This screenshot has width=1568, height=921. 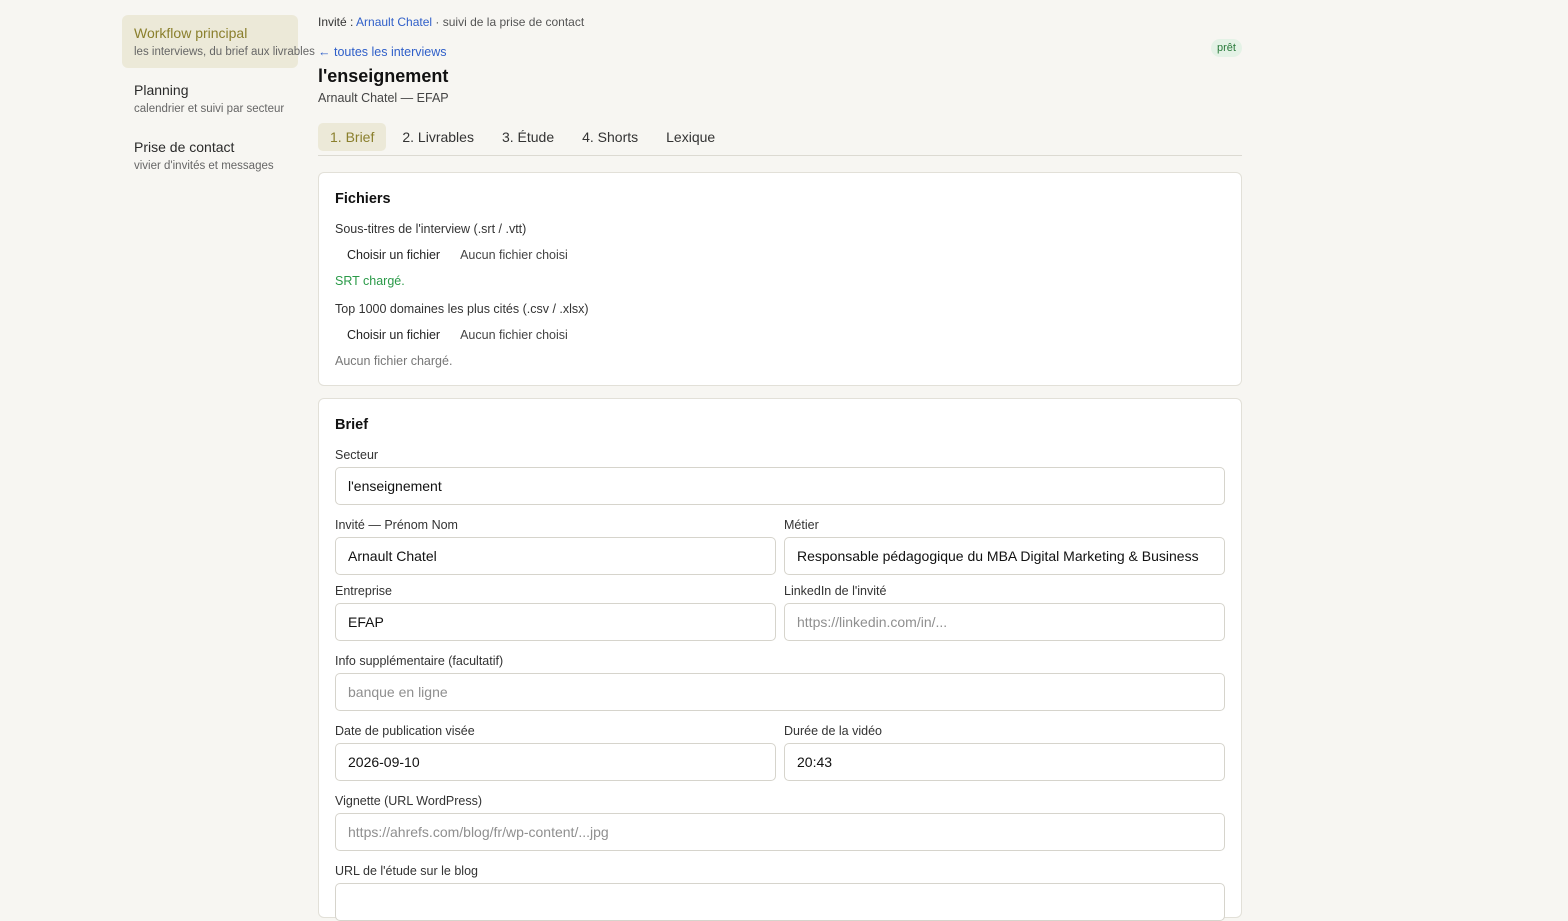 What do you see at coordinates (396, 525) in the screenshot?
I see `invite-label: Invité — Prénom Nom` at bounding box center [396, 525].